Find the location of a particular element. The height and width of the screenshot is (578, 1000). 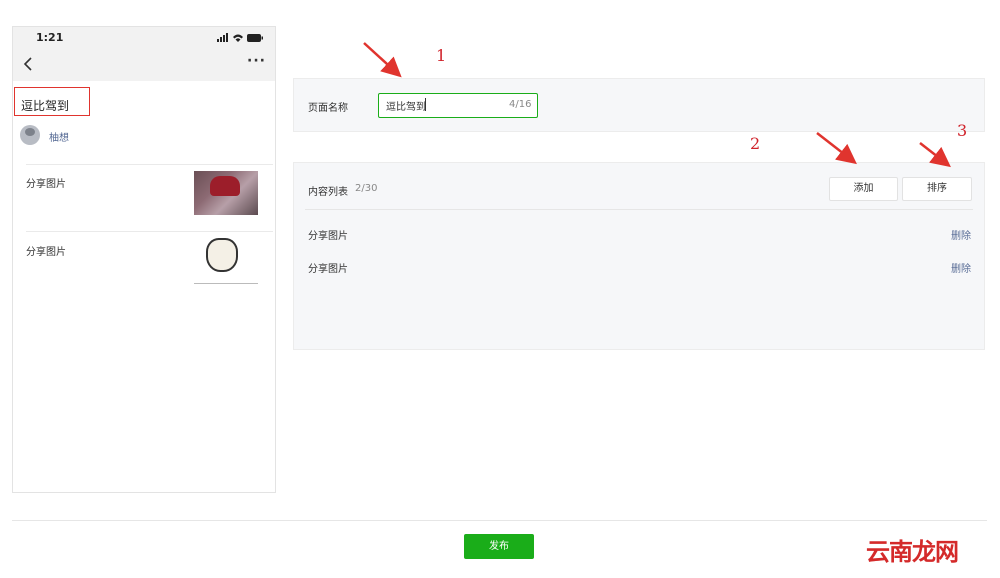

annotation-arrows is located at coordinates (657, 105).